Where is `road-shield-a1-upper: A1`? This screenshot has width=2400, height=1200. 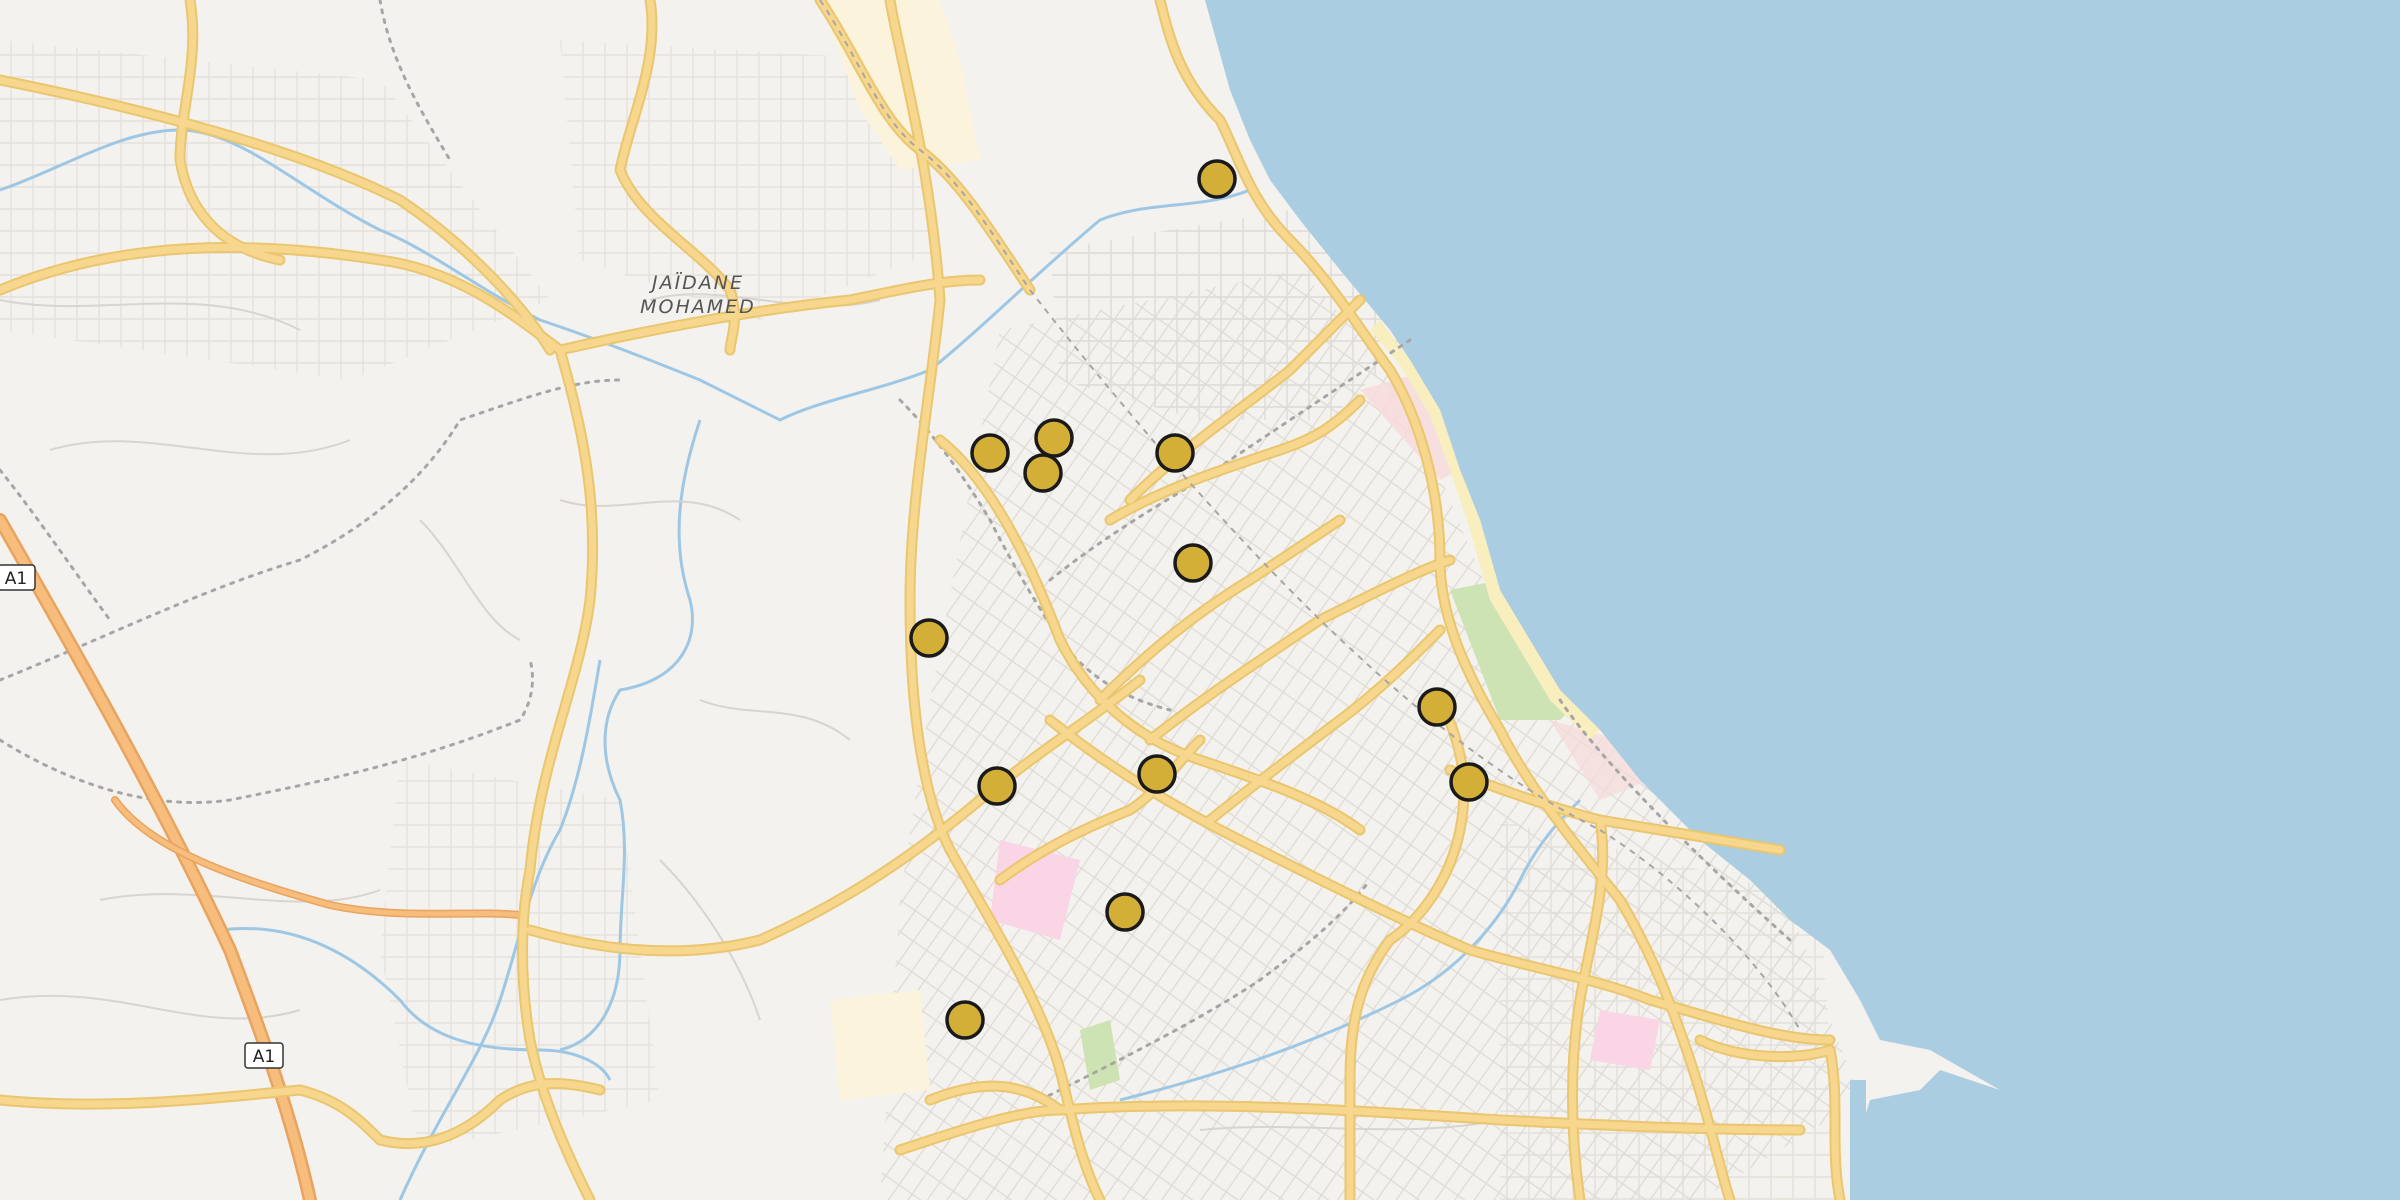
road-shield-a1-upper: A1 is located at coordinates (18, 577).